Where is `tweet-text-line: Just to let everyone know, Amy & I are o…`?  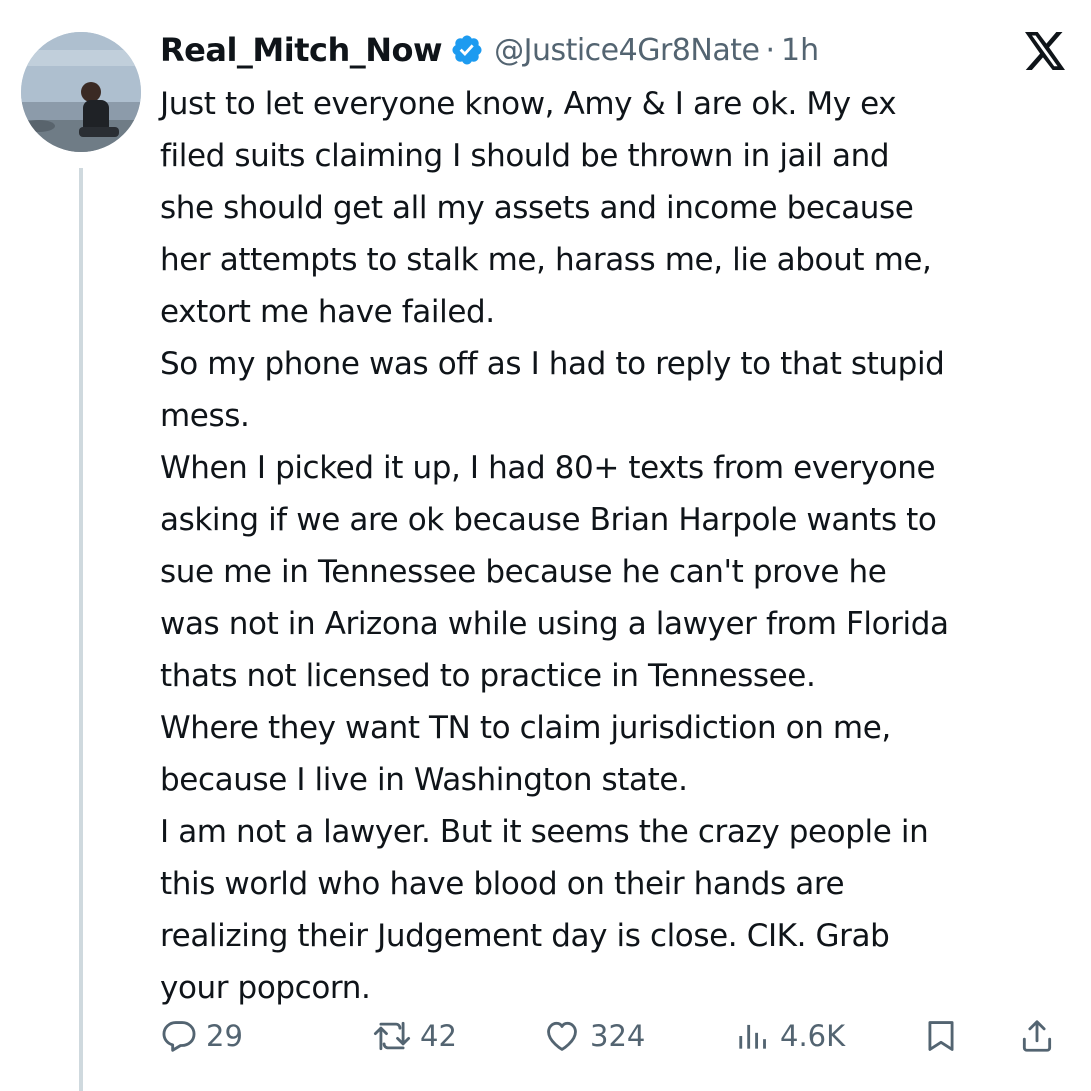 tweet-text-line: Just to let everyone know, Amy & I are o… is located at coordinates (528, 104).